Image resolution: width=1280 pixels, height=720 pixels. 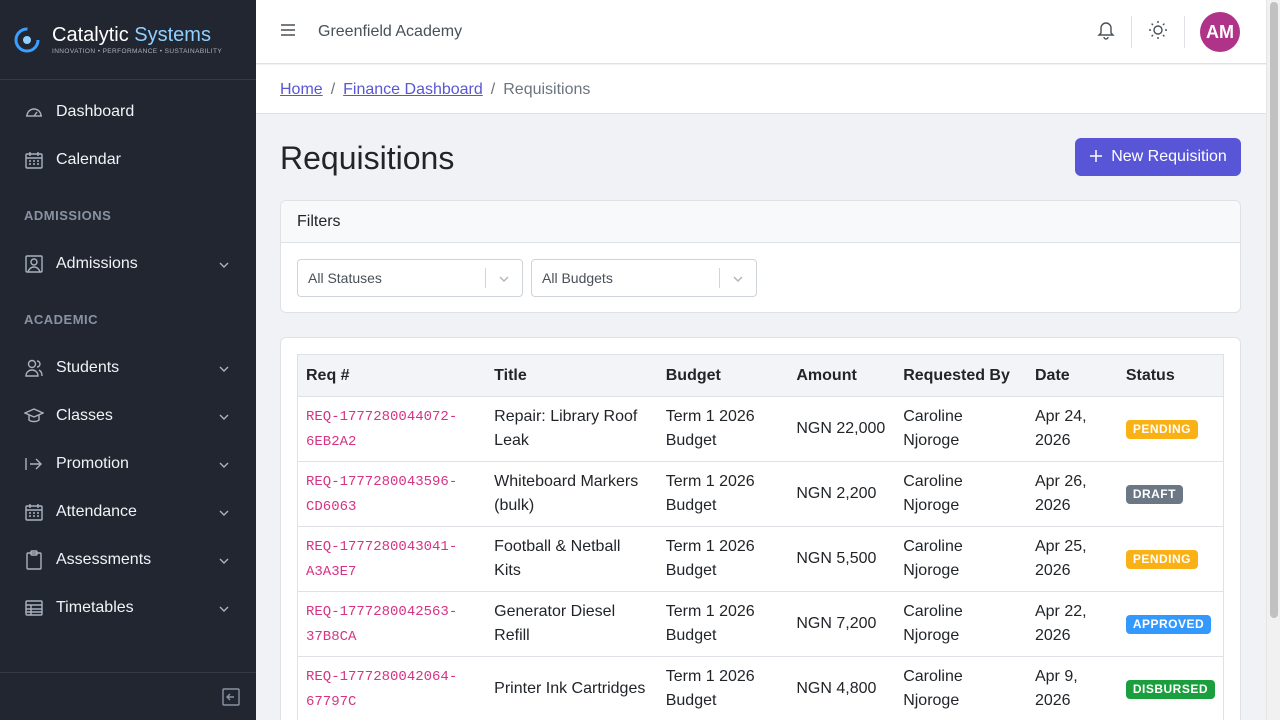 What do you see at coordinates (345, 278) in the screenshot?
I see `status-filter-value: All Statuses` at bounding box center [345, 278].